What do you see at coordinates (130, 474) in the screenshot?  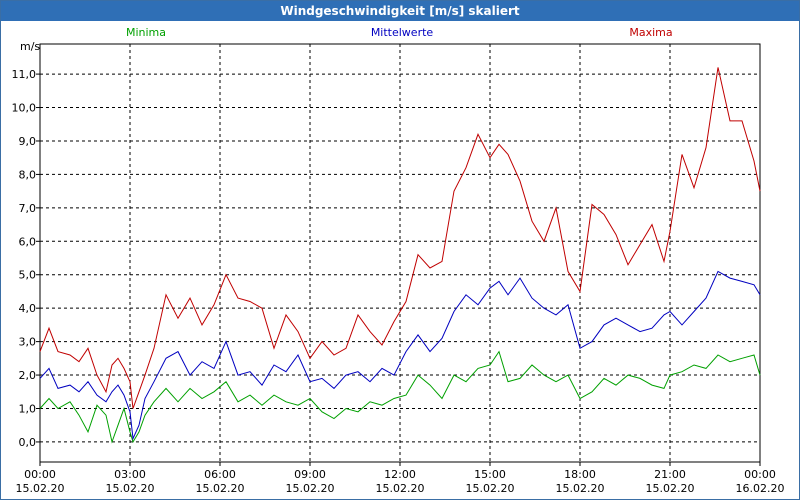 I see `x-tick-time: 03:00` at bounding box center [130, 474].